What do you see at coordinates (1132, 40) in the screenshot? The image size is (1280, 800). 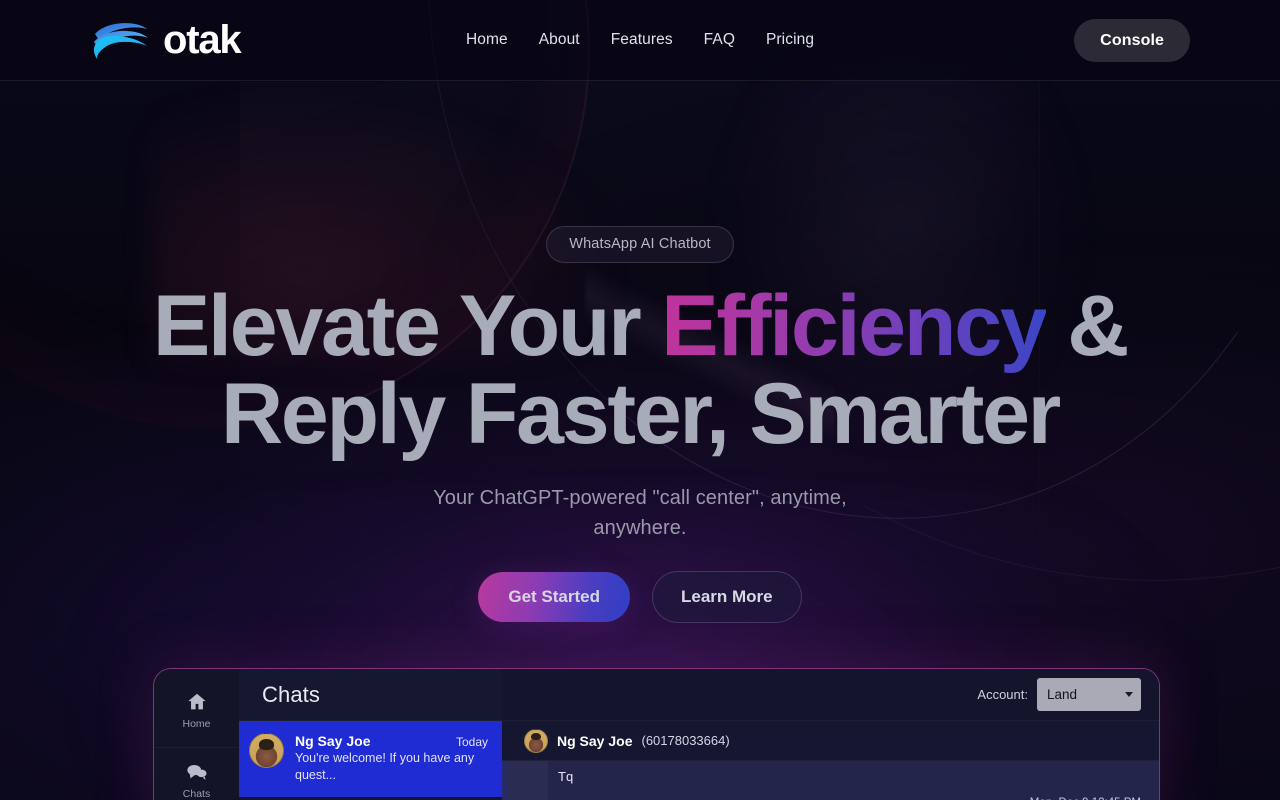 I see `console-button: Console` at bounding box center [1132, 40].